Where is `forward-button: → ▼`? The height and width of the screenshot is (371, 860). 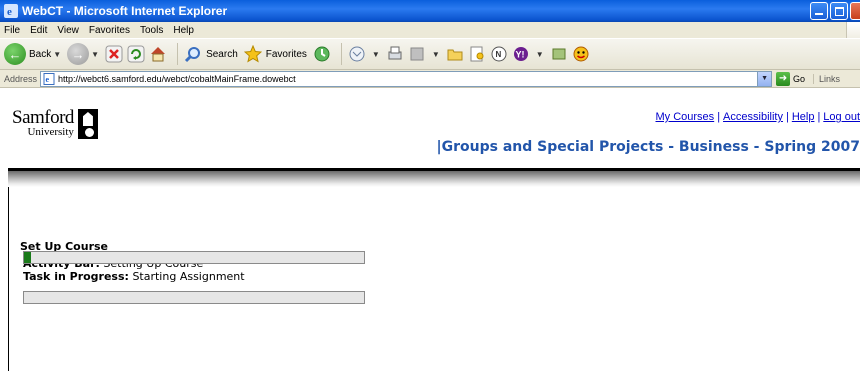 forward-button: → ▼ is located at coordinates (83, 54).